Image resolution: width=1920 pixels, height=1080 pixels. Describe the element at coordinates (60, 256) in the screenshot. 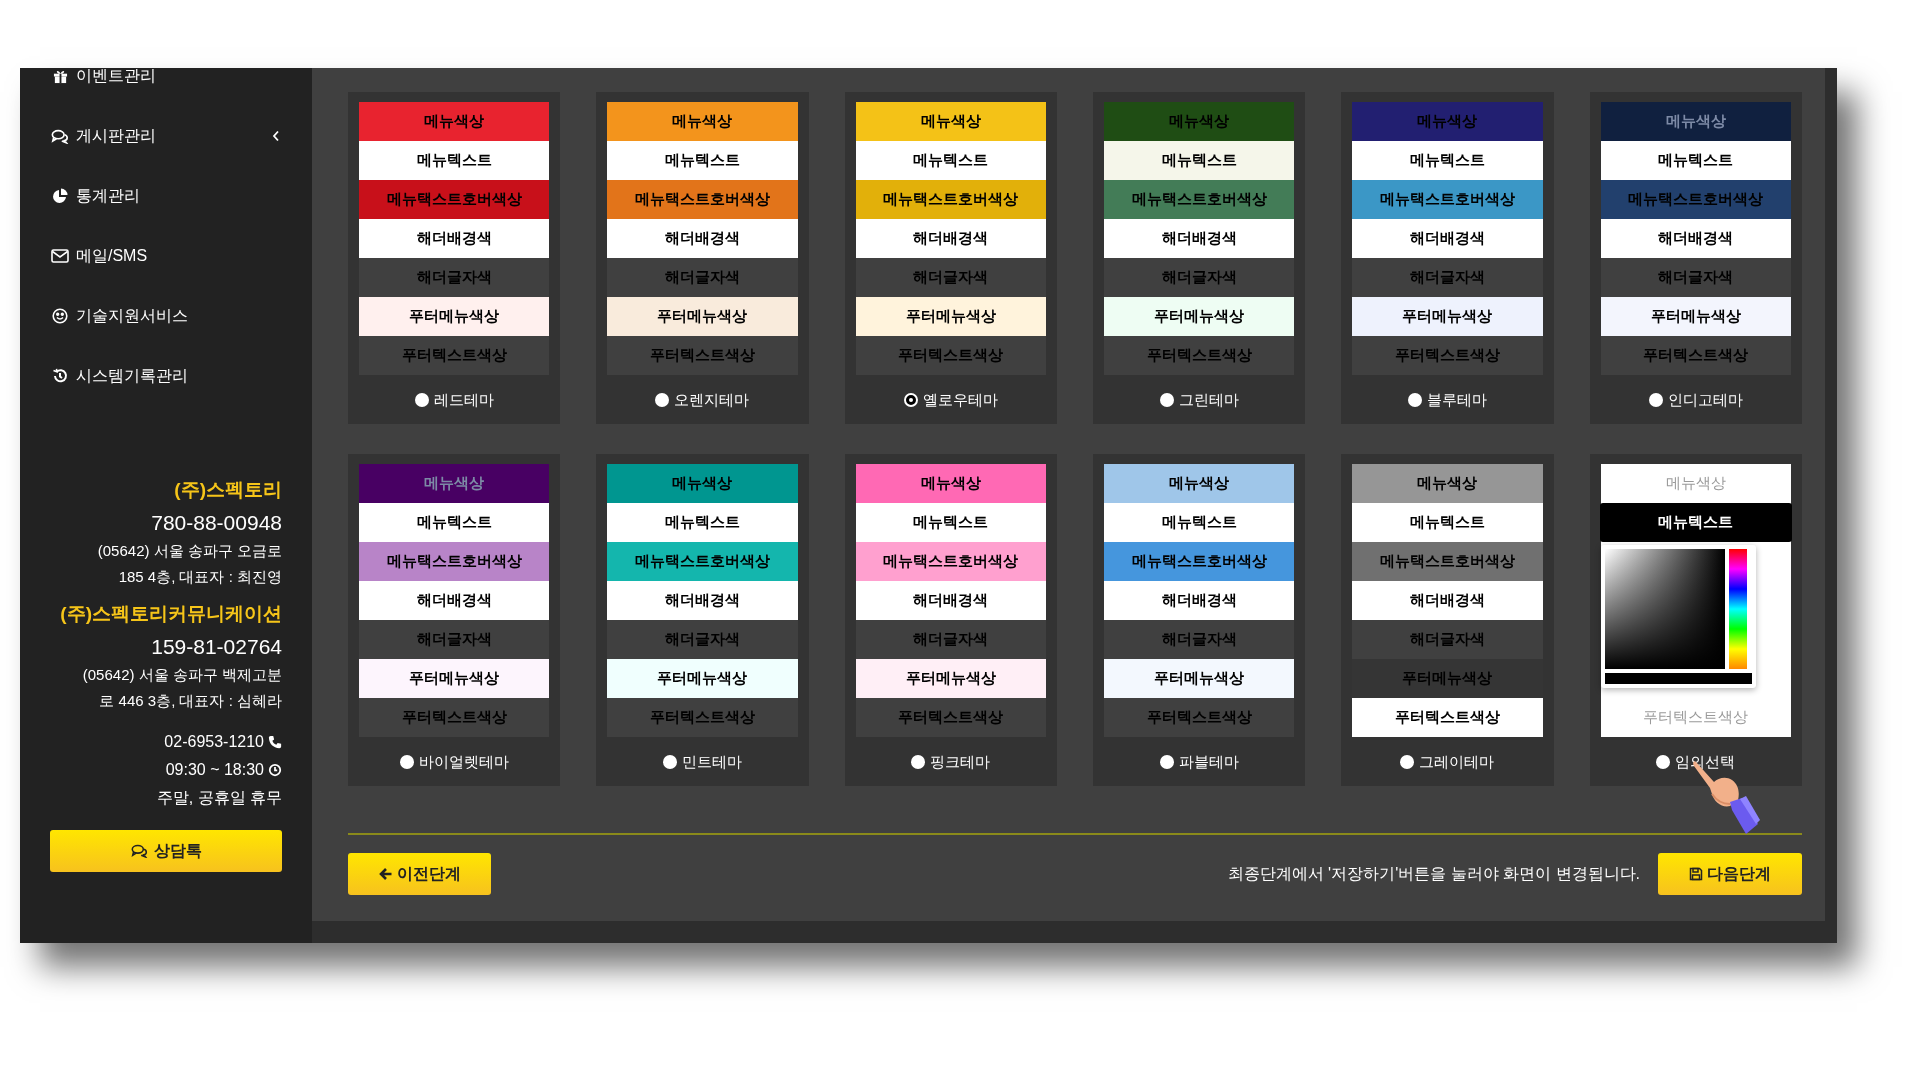

I see `envelope-icon` at that location.